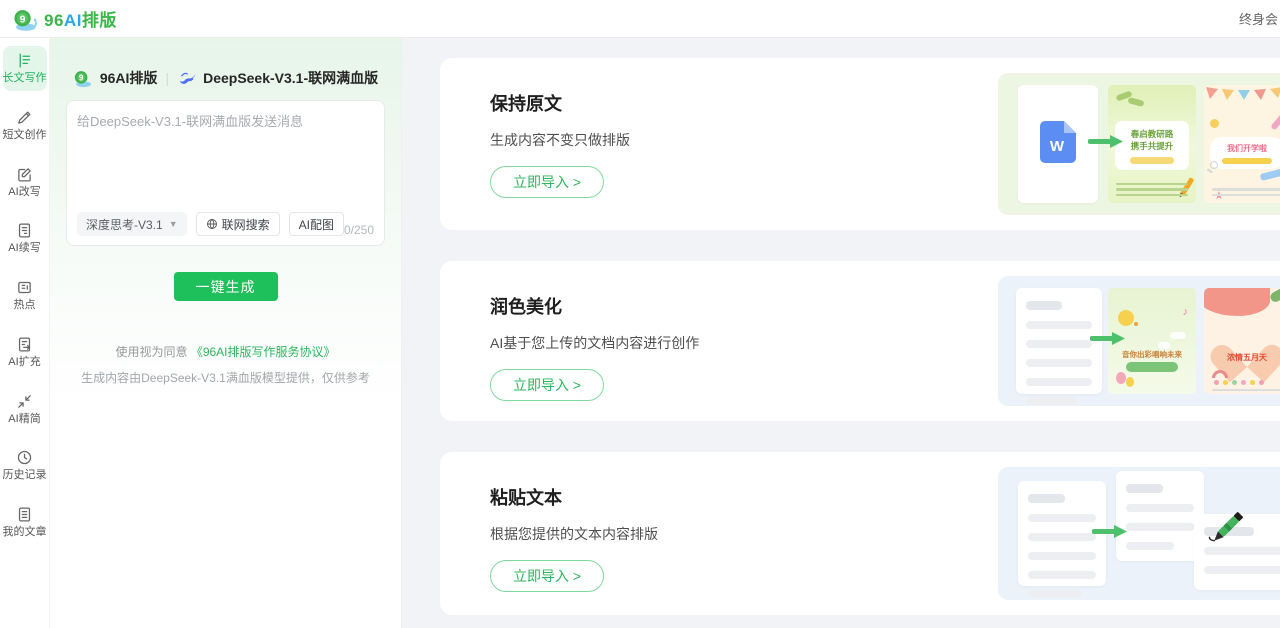  I want to click on composer-brand-label: 96AI排版, so click(128, 78).